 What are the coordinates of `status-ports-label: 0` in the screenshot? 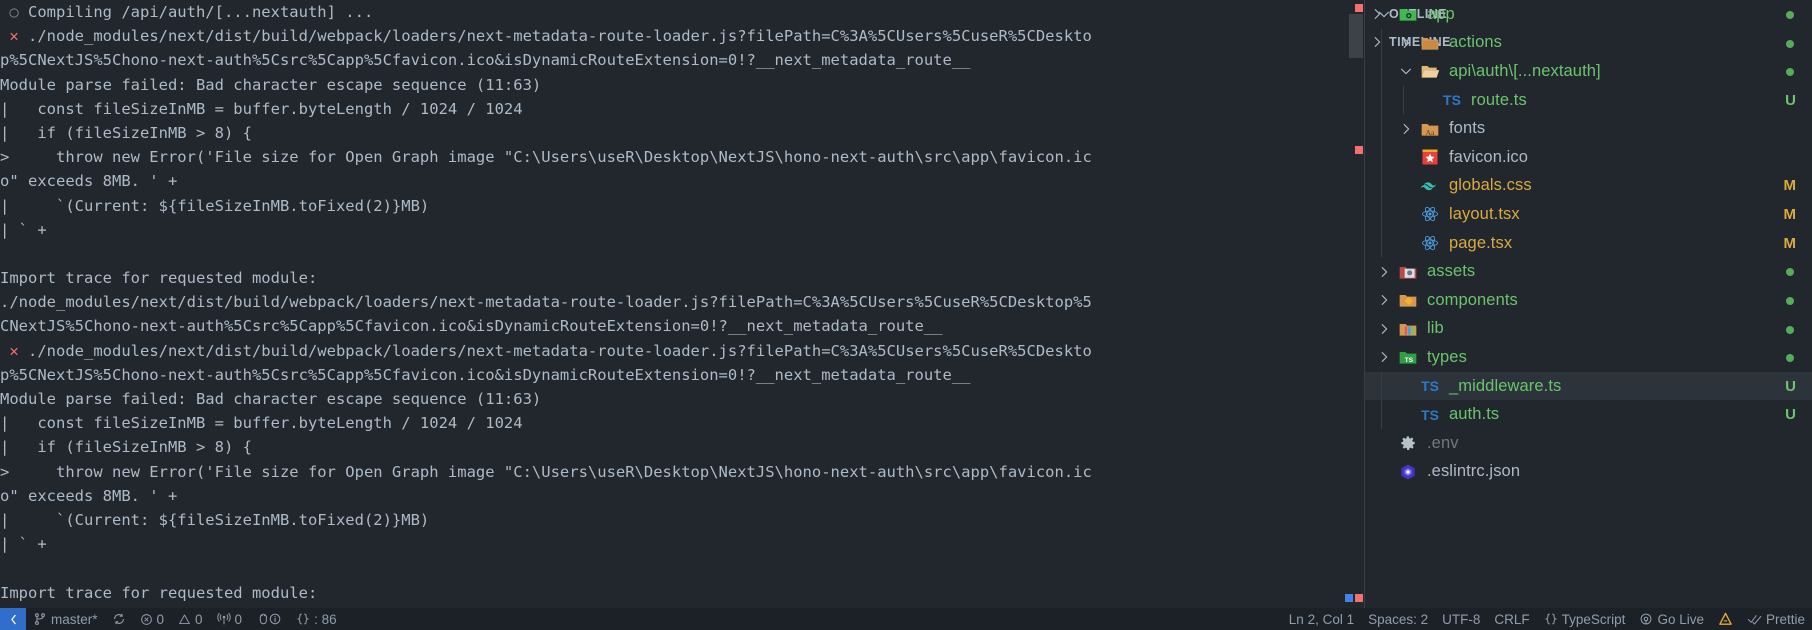 It's located at (238, 619).